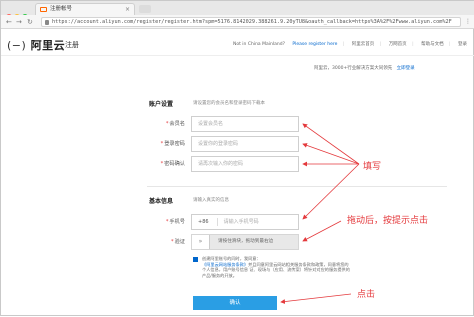  What do you see at coordinates (229, 103) in the screenshot?
I see `account-section-desc: 请设置您的会员名和登录密码下载本` at bounding box center [229, 103].